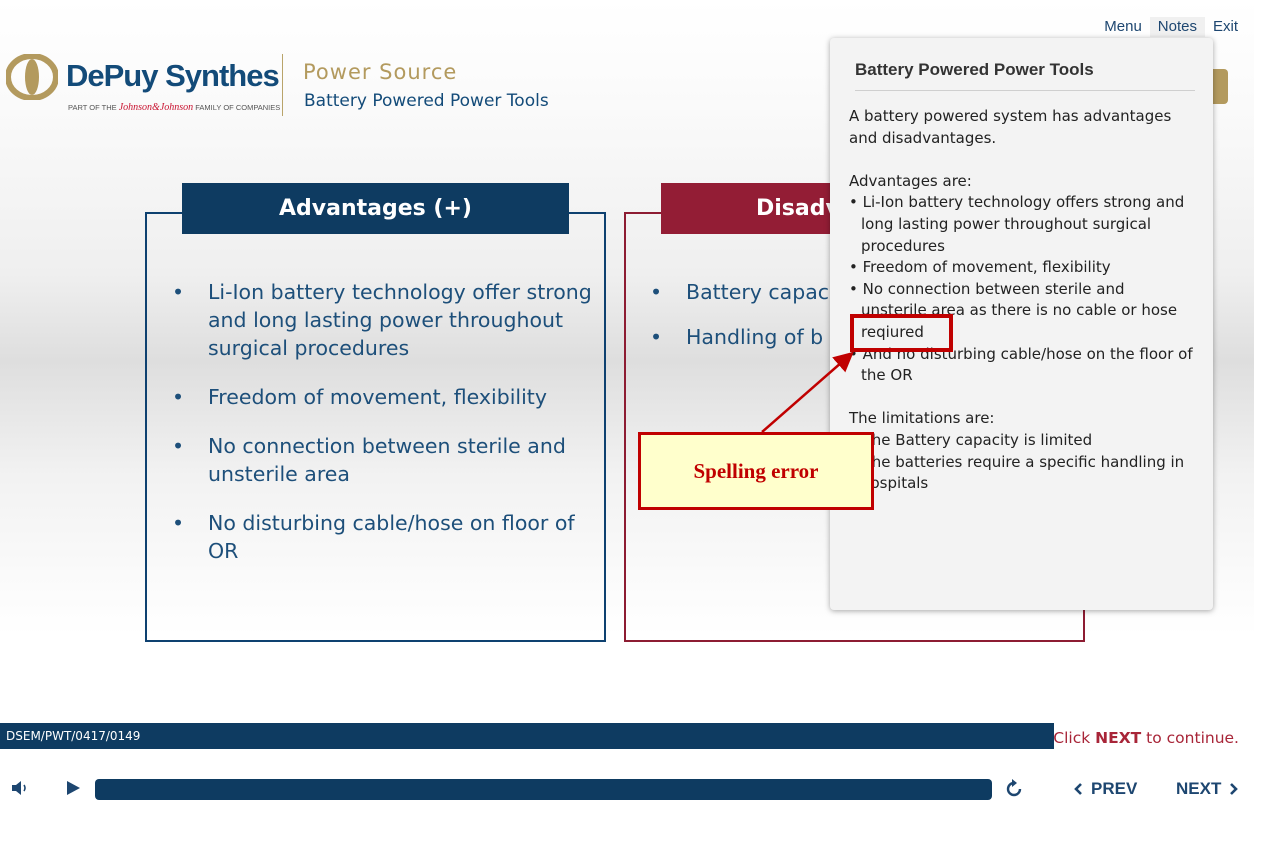  Describe the element at coordinates (1225, 27) in the screenshot. I see `exit-link: Exit` at that location.